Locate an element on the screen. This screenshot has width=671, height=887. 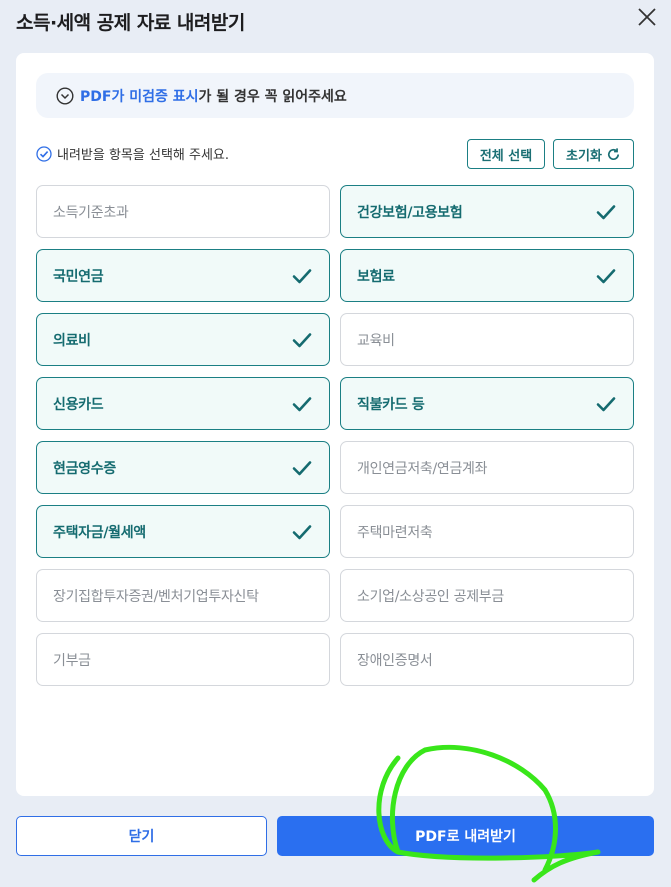
deduction-item-label: 직불카드 등 is located at coordinates (391, 404).